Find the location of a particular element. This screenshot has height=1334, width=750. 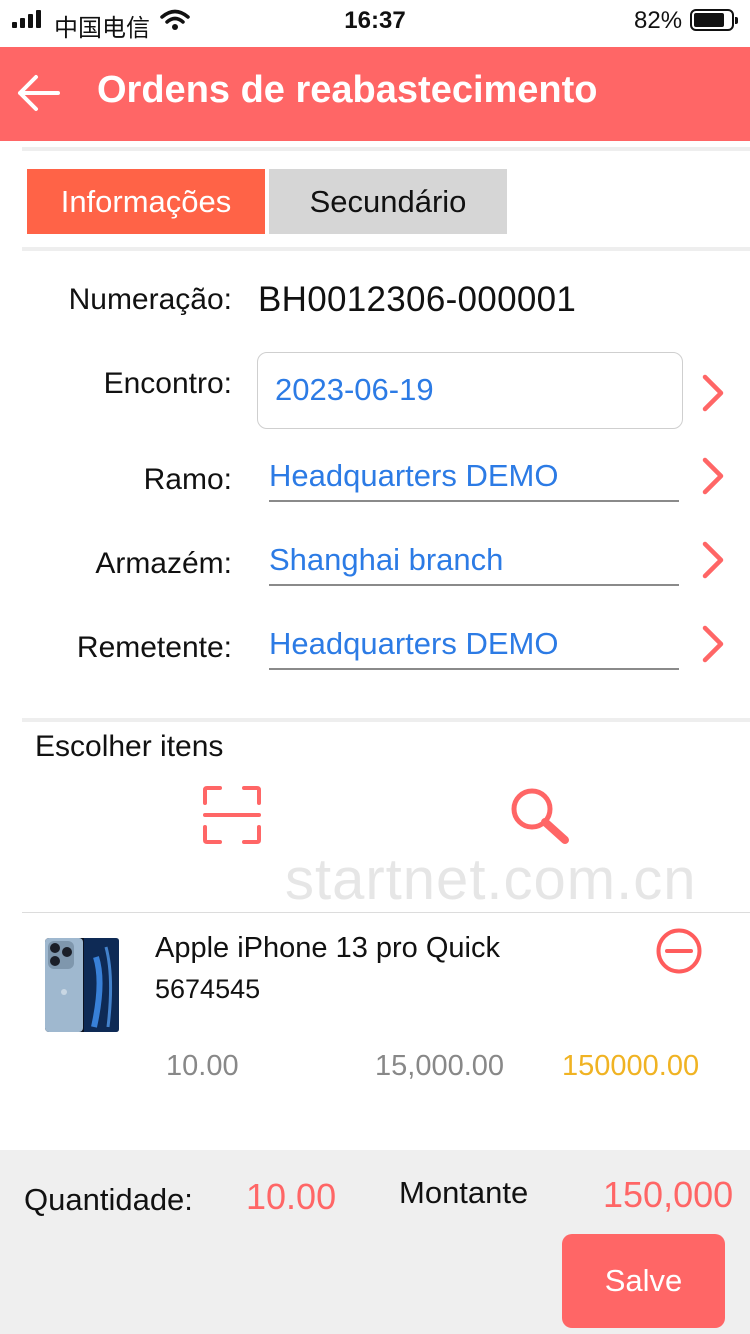

search-icon is located at coordinates (540, 816).